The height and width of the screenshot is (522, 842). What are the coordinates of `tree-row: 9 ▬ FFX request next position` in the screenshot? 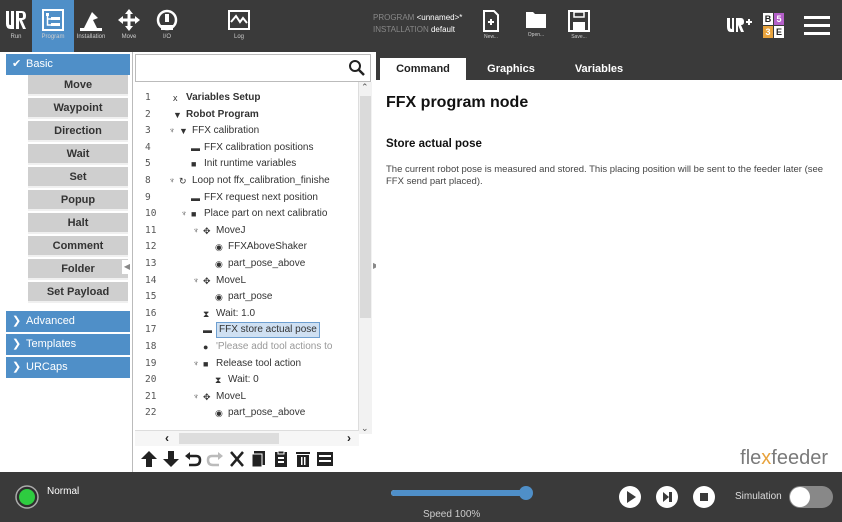 It's located at (245, 198).